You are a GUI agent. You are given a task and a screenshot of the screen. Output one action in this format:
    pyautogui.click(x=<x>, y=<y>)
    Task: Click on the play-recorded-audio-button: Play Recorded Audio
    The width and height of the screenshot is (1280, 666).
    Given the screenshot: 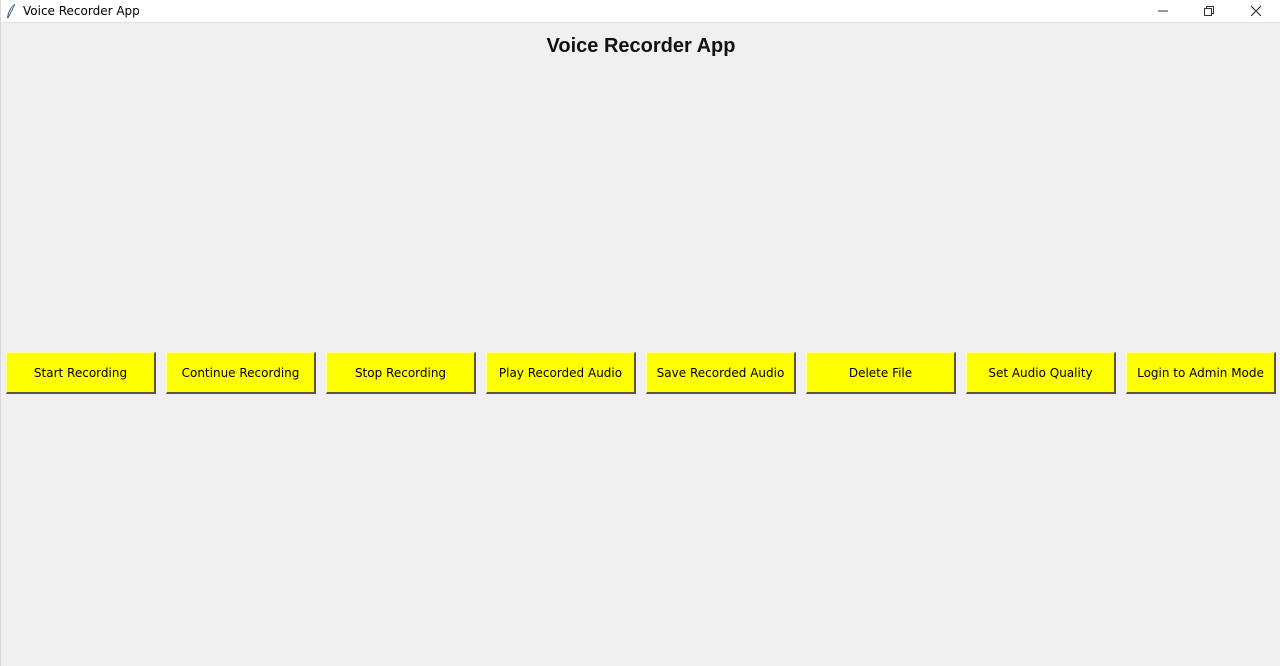 What is the action you would take?
    pyautogui.click(x=561, y=373)
    